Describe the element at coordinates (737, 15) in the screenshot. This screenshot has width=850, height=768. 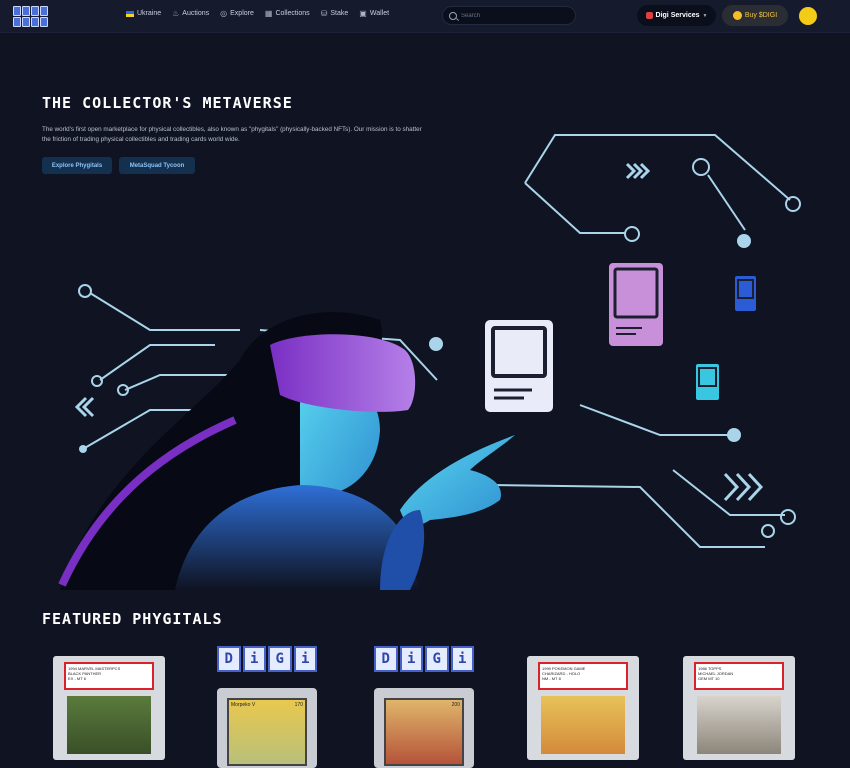
I see `digi-coin-icon` at that location.